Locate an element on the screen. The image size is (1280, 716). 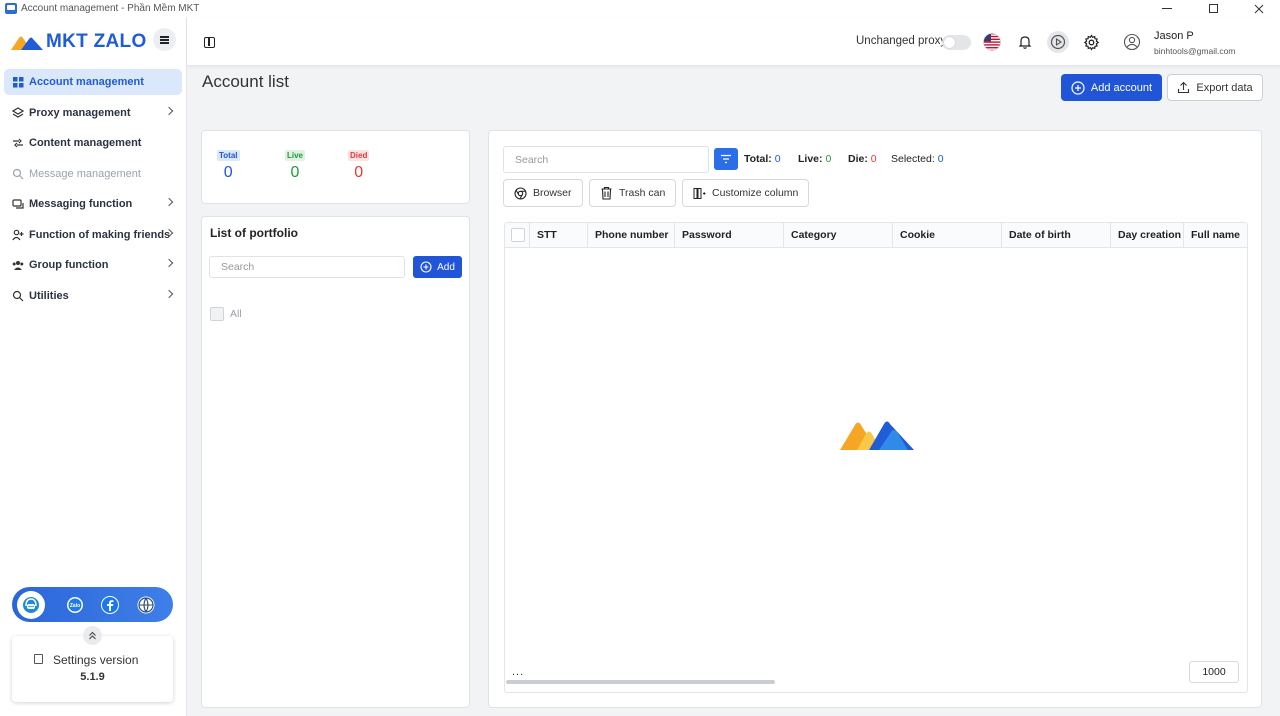
sidebar-item-label: Function of making friends is located at coordinates (100, 234).